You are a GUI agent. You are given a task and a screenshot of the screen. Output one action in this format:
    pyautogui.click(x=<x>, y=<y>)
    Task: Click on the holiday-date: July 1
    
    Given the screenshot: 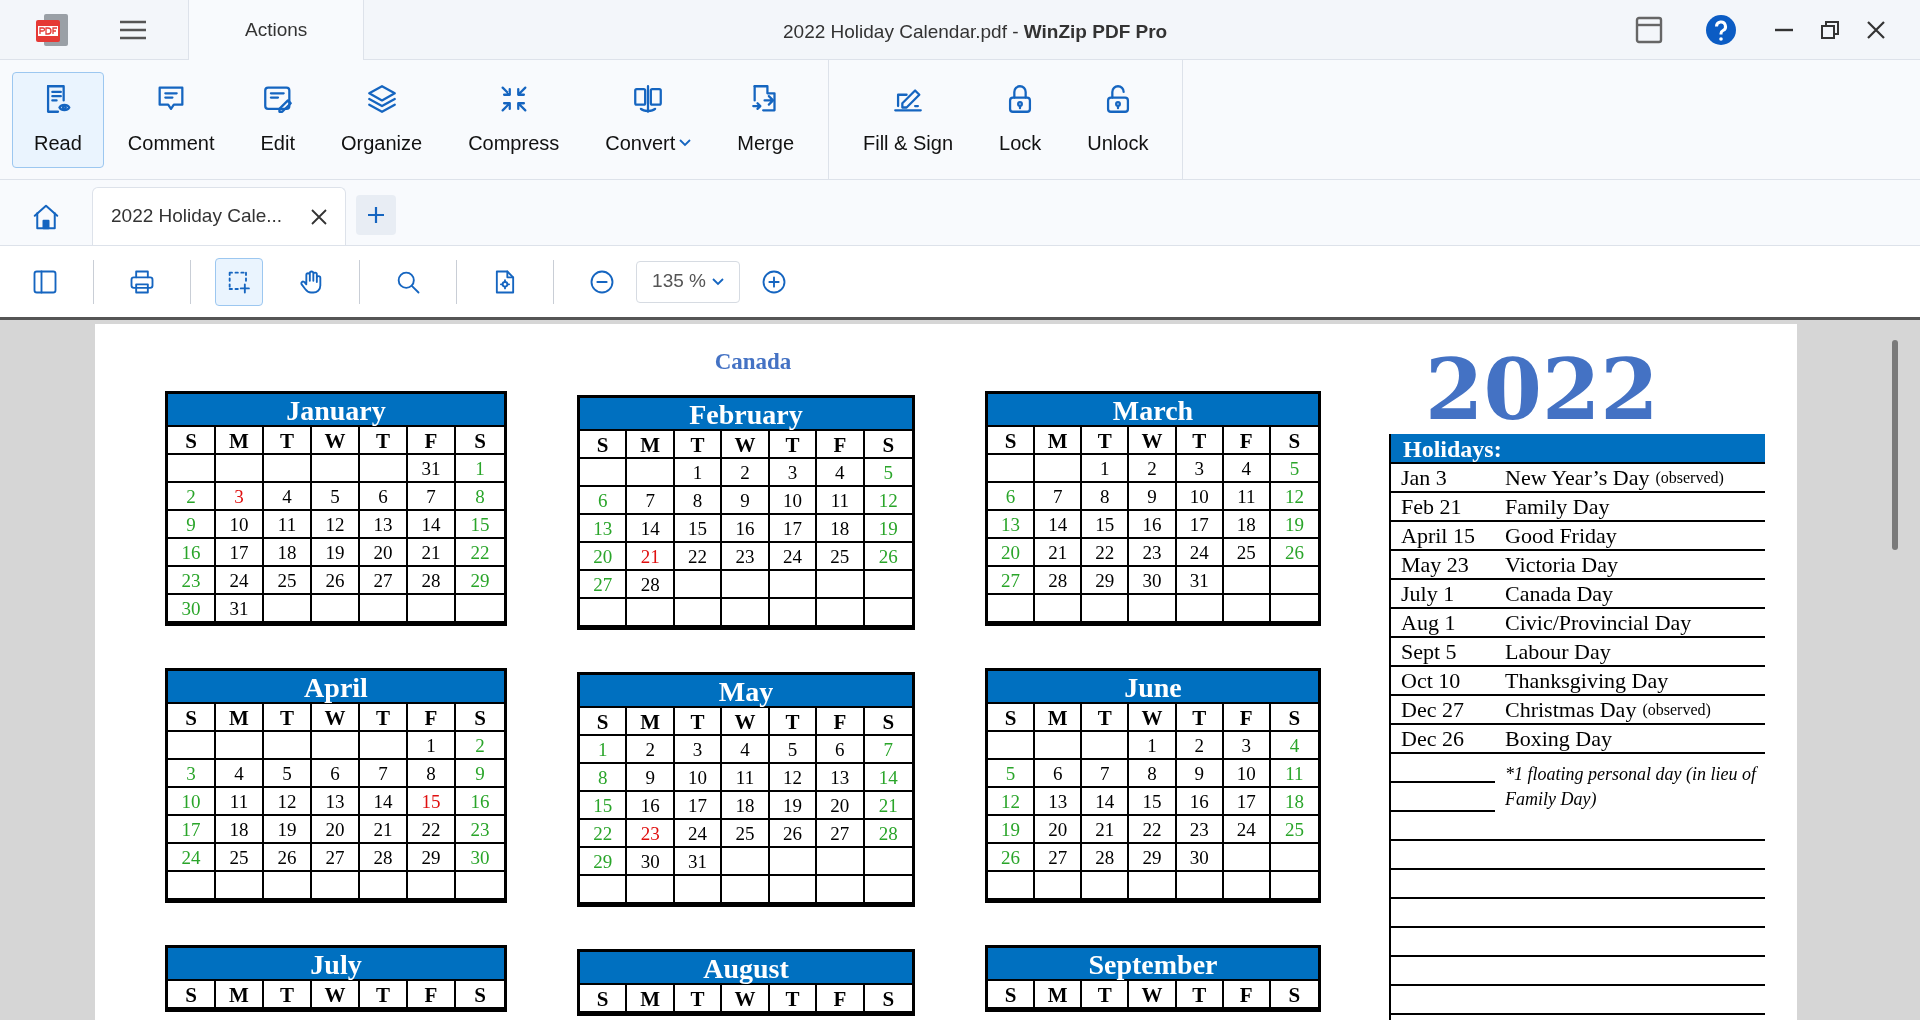 What is the action you would take?
    pyautogui.click(x=1428, y=594)
    